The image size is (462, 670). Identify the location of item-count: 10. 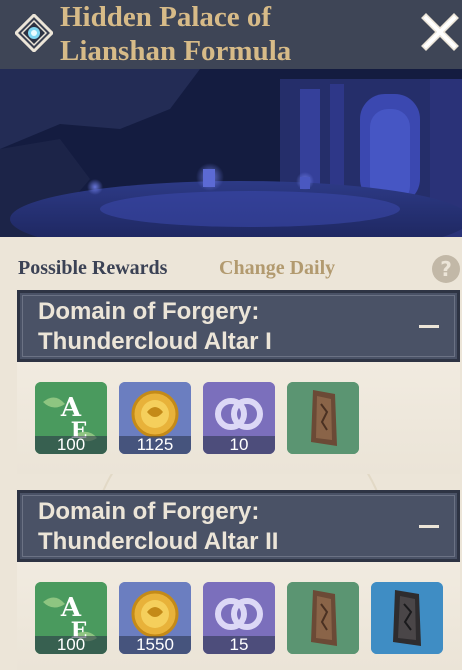
(239, 445).